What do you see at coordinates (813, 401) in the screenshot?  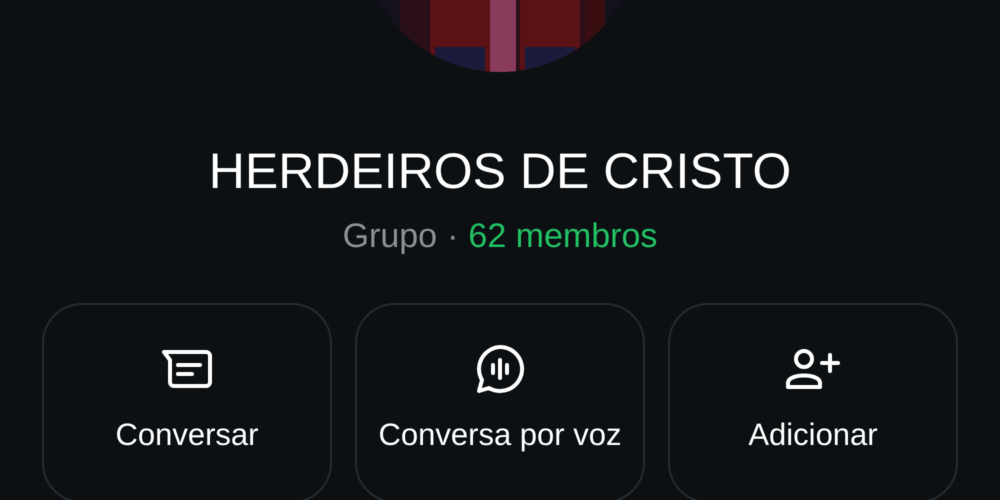 I see `action-button: Adicionar` at bounding box center [813, 401].